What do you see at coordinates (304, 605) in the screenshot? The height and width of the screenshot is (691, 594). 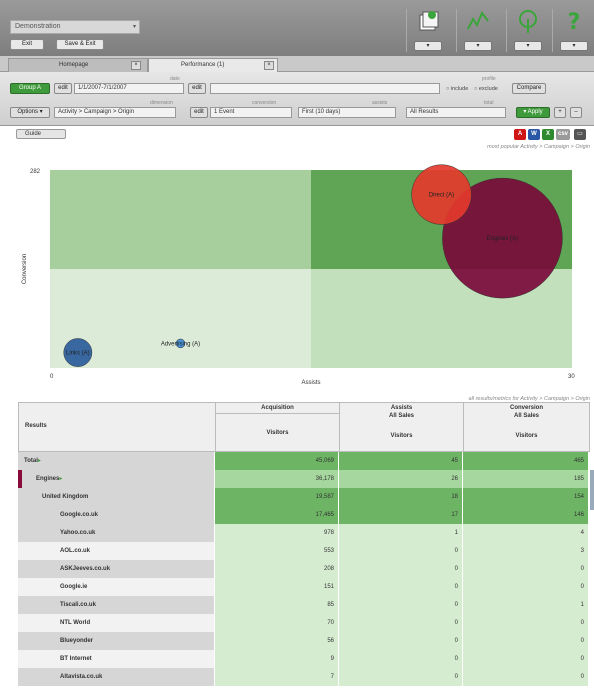 I see `table-row: Tiscali.co.uk 85 0 1` at bounding box center [304, 605].